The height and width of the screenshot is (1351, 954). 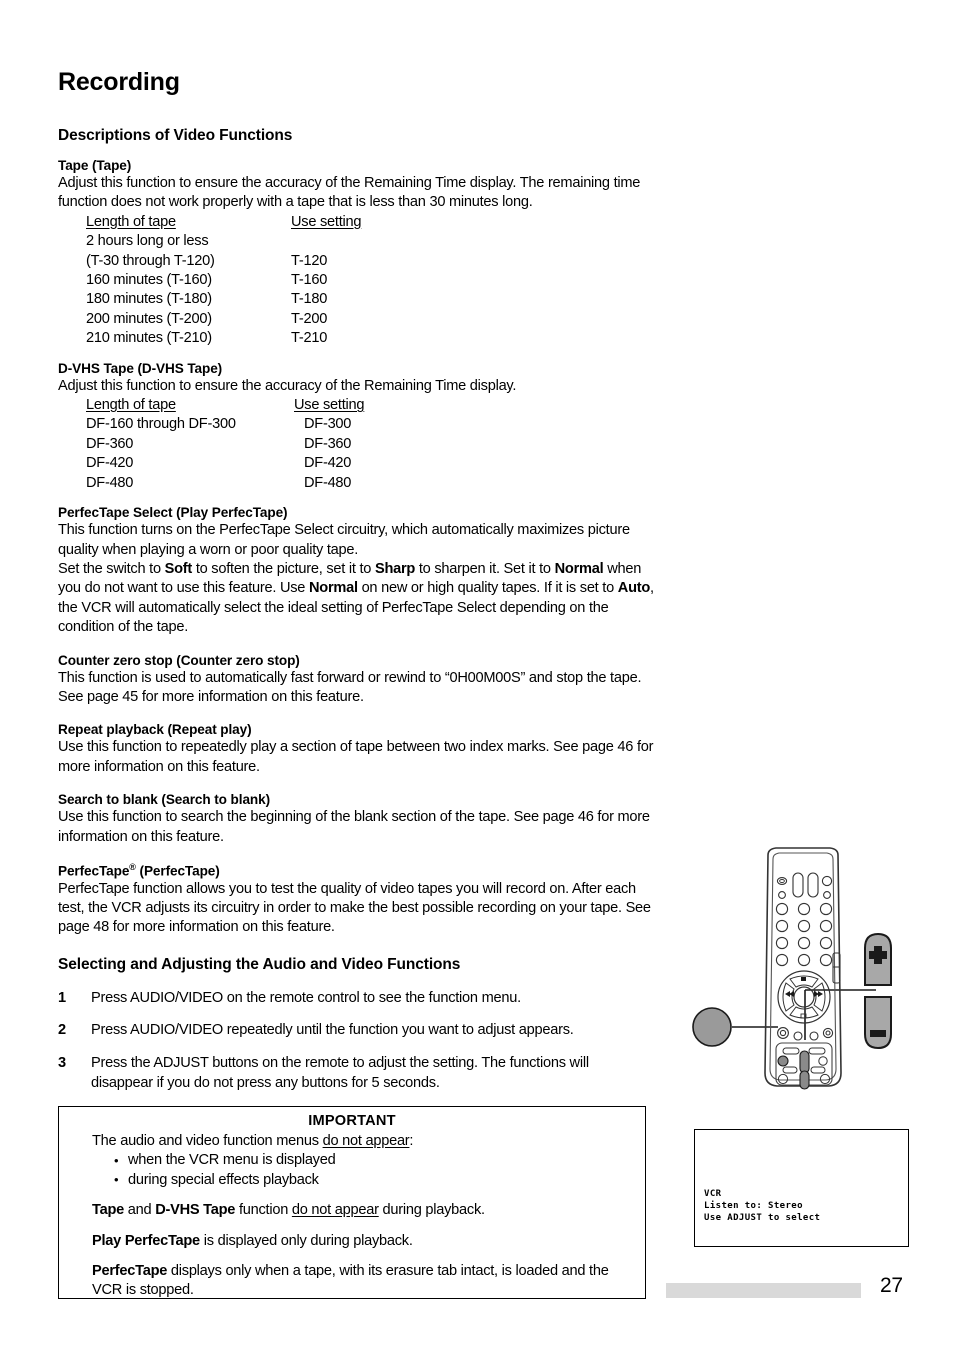 I want to click on important-intro-colon: :, so click(x=411, y=1141).